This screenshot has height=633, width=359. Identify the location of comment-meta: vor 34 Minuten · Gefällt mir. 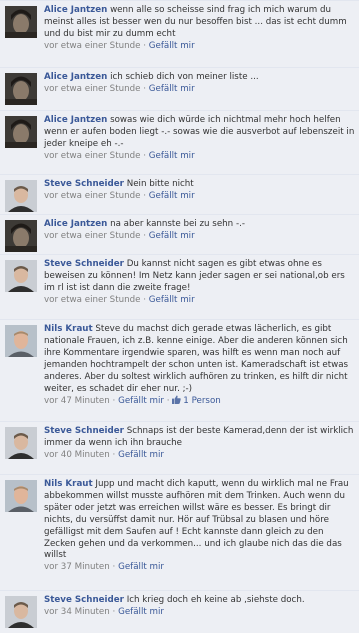
(104, 611).